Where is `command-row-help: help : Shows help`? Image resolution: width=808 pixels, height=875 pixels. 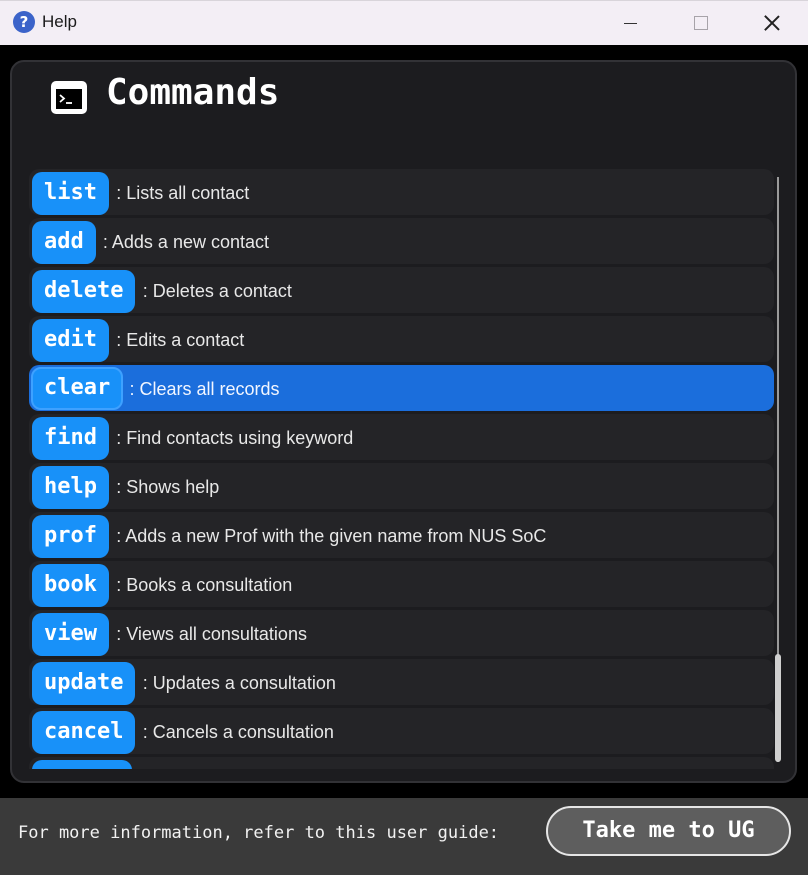
command-row-help: help : Shows help is located at coordinates (401, 486).